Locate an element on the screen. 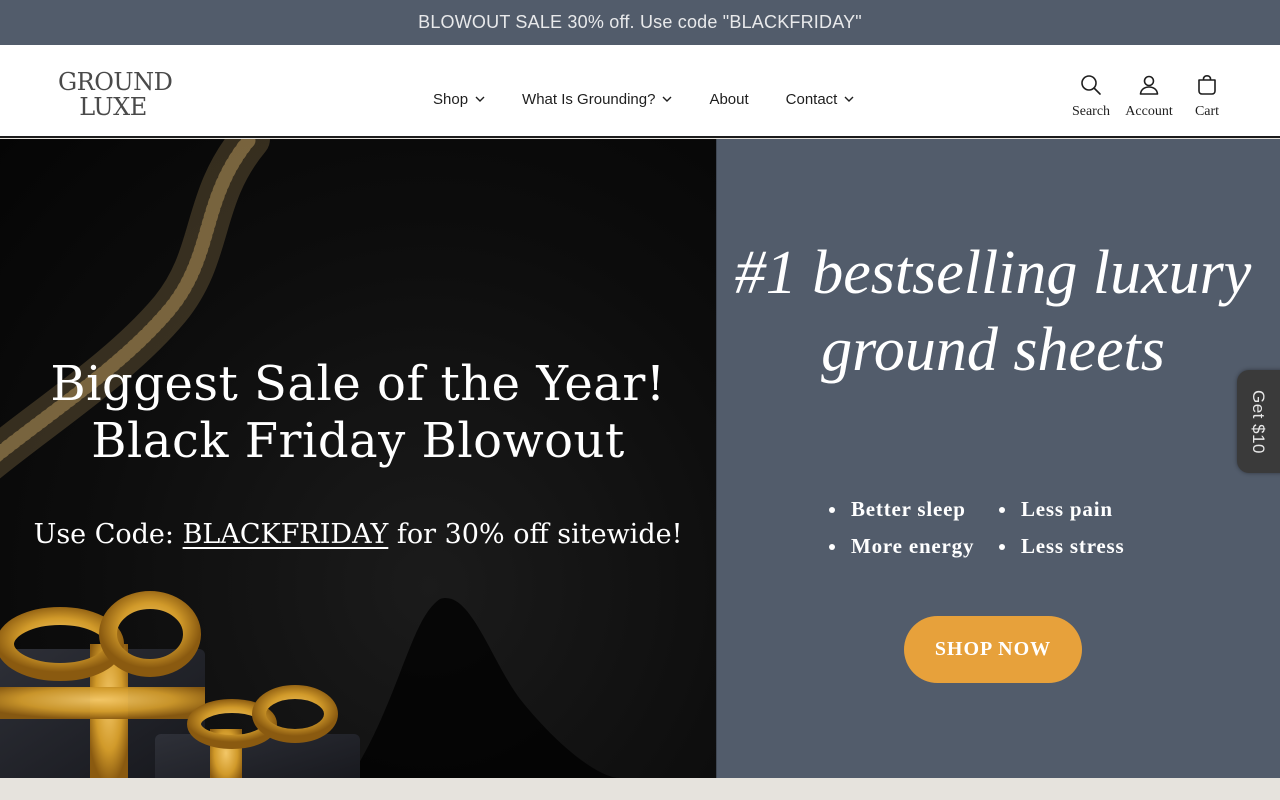  nav-item-what-is-grounding: What Is Grounding? is located at coordinates (591, 99).